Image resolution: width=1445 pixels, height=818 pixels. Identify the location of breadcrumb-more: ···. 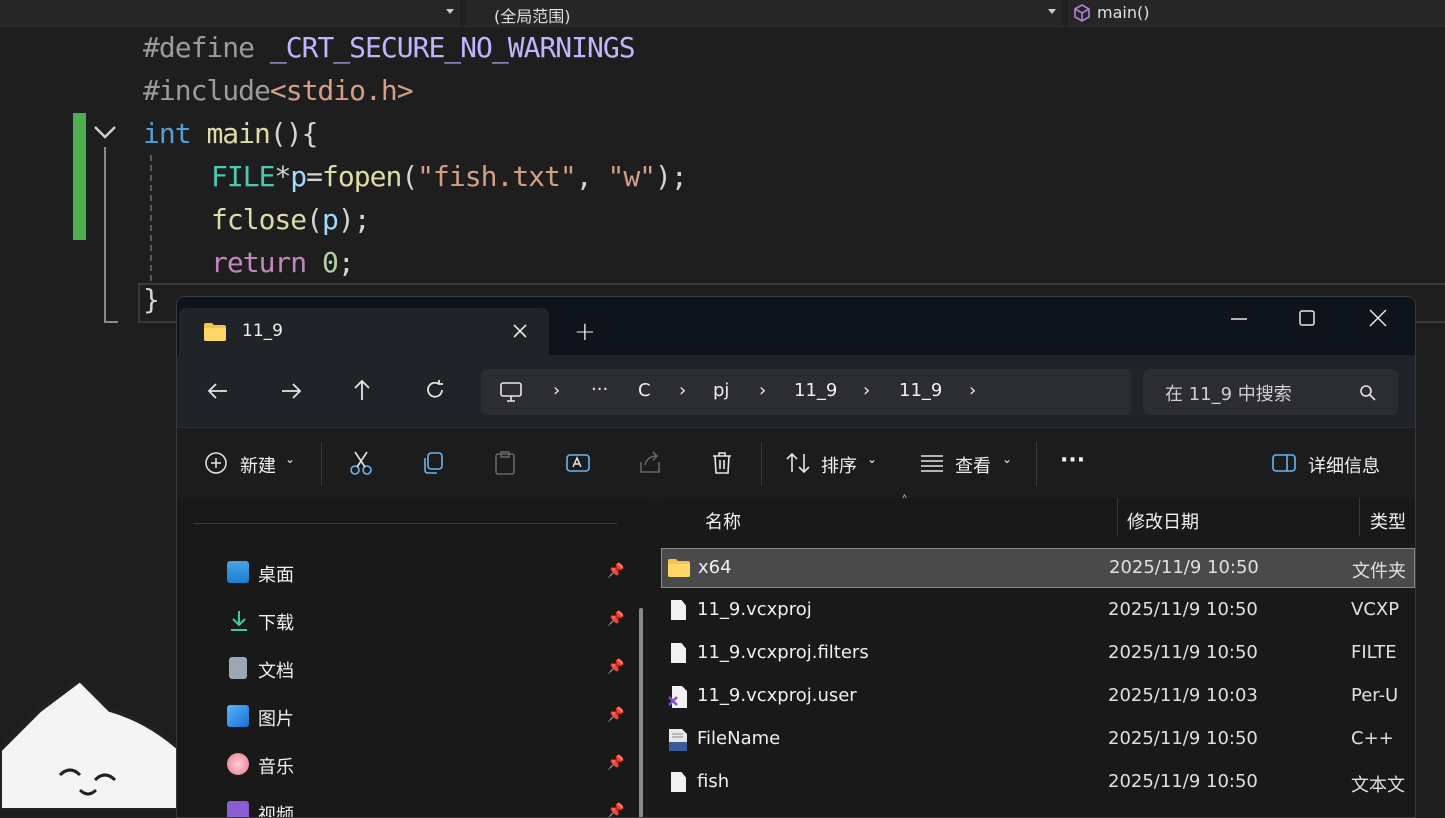
(599, 389).